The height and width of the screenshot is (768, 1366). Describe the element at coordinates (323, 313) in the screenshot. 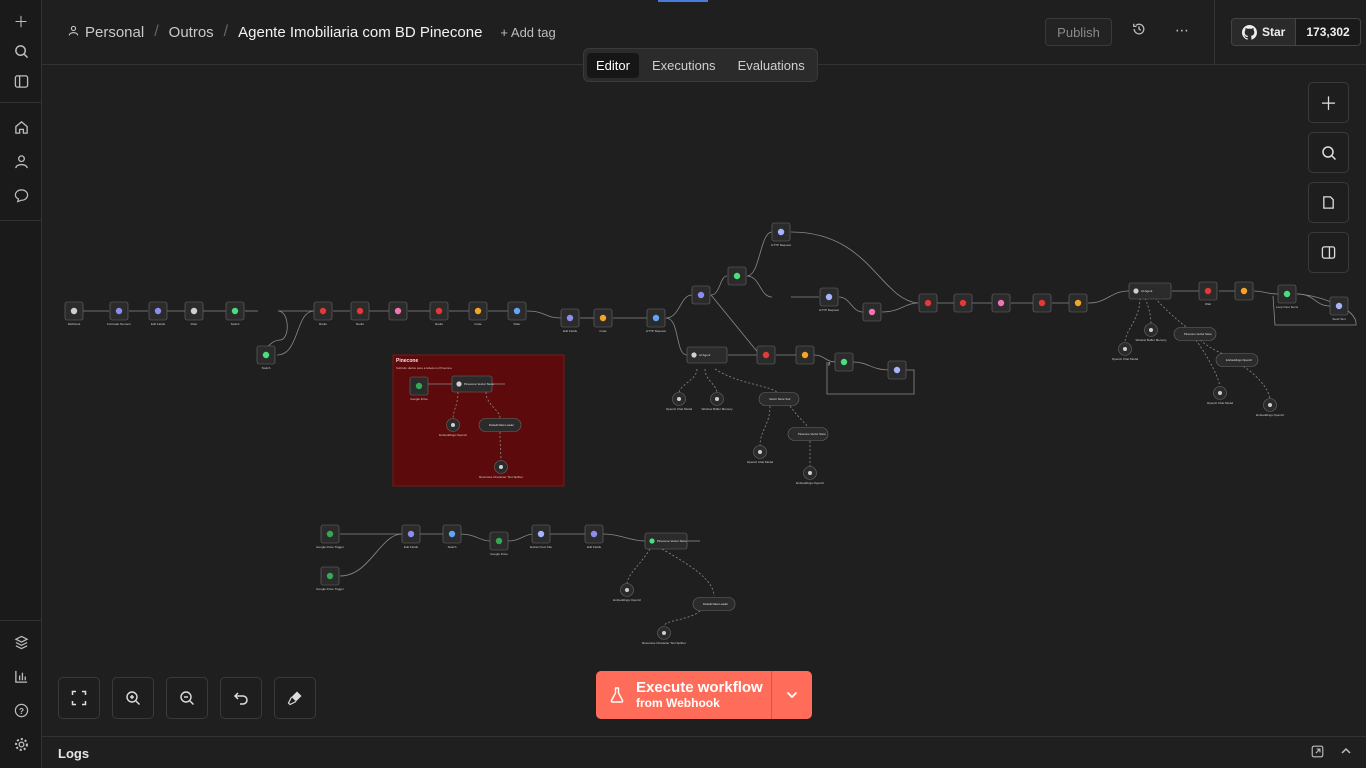

I see `node-redis1: Redis` at that location.